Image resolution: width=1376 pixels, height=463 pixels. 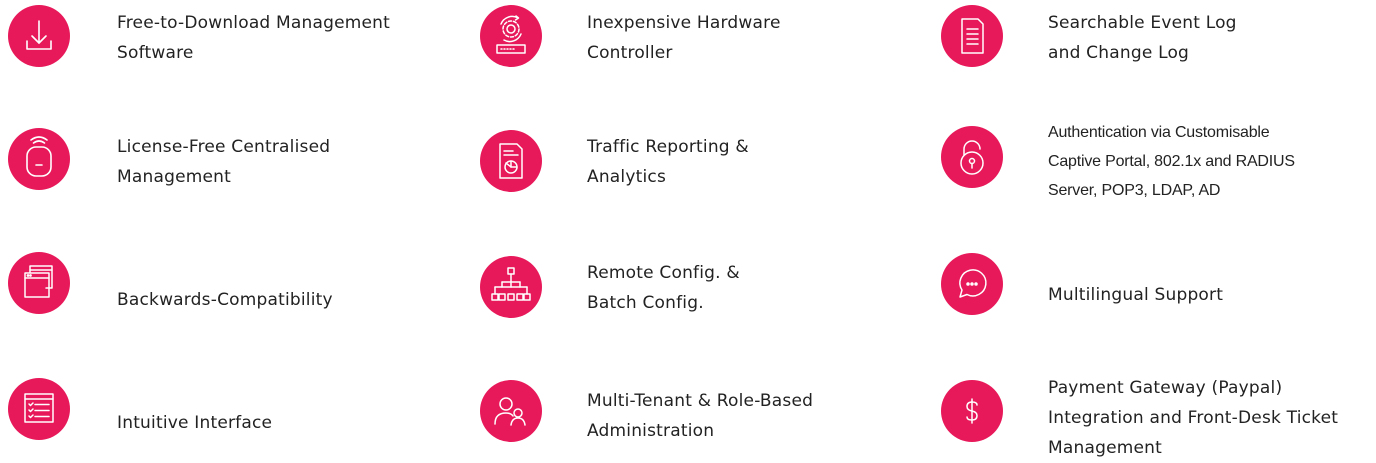 I want to click on feature-label-line: Analytics, so click(x=626, y=177).